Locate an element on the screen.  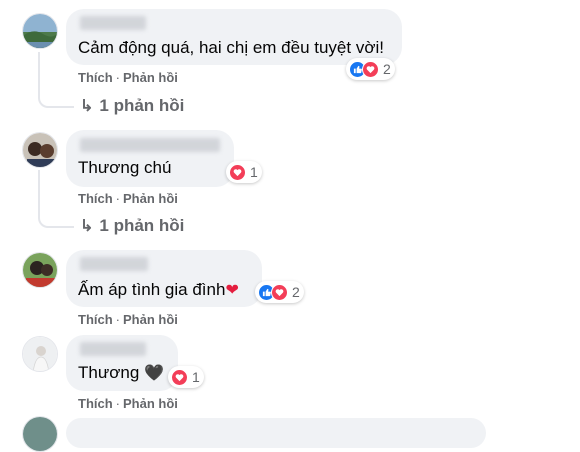
comment-text: Thương 🖤 is located at coordinates (121, 373).